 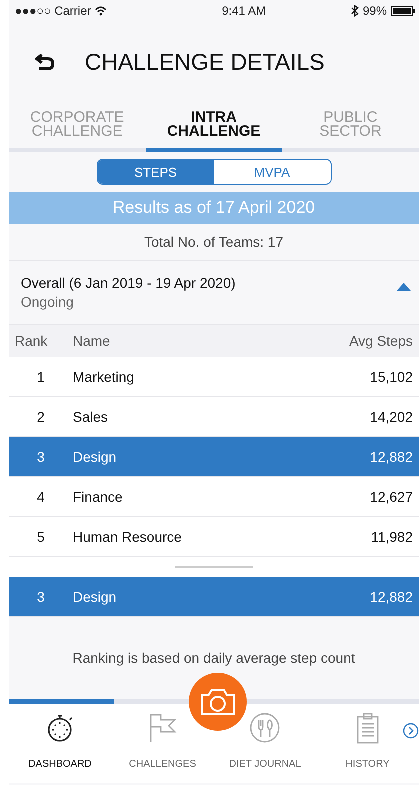 I want to click on steps-cell: 14,202, so click(x=391, y=416).